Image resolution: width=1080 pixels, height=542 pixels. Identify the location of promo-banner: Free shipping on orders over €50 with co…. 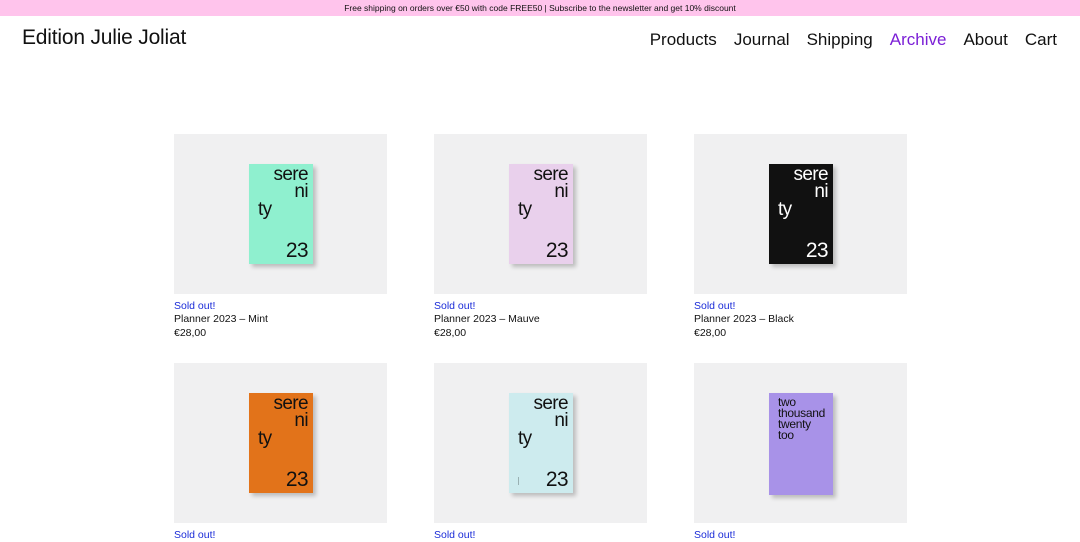
(540, 8).